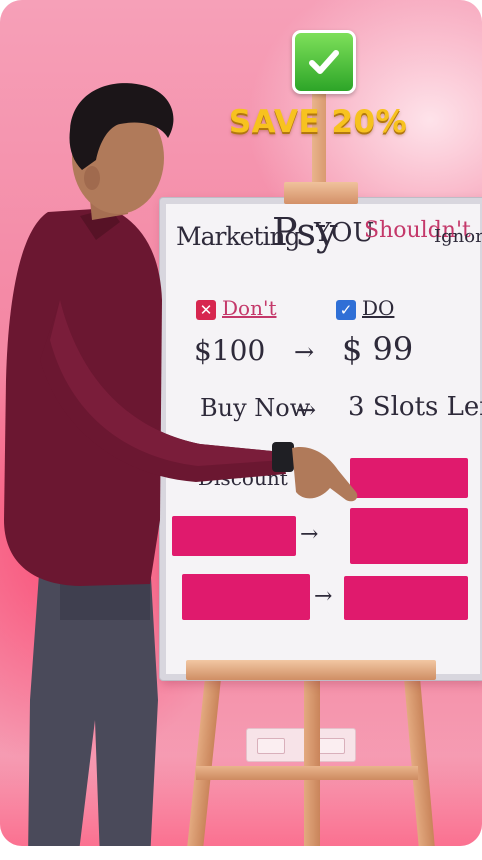  I want to click on save-percent-text: SAVE 20%, so click(318, 122).